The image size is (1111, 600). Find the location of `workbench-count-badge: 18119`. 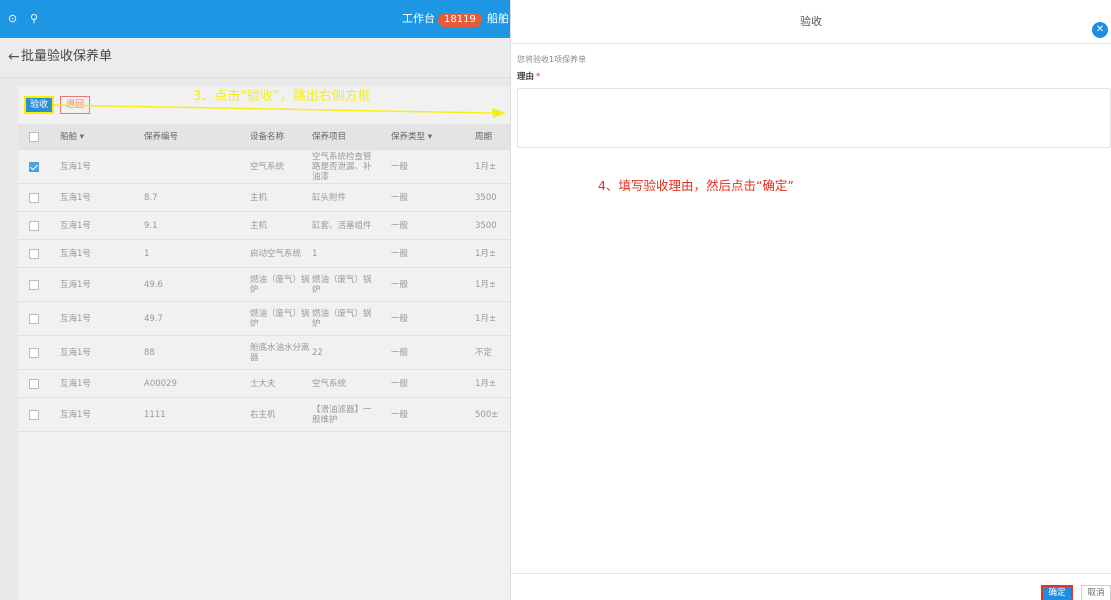

workbench-count-badge: 18119 is located at coordinates (460, 20).